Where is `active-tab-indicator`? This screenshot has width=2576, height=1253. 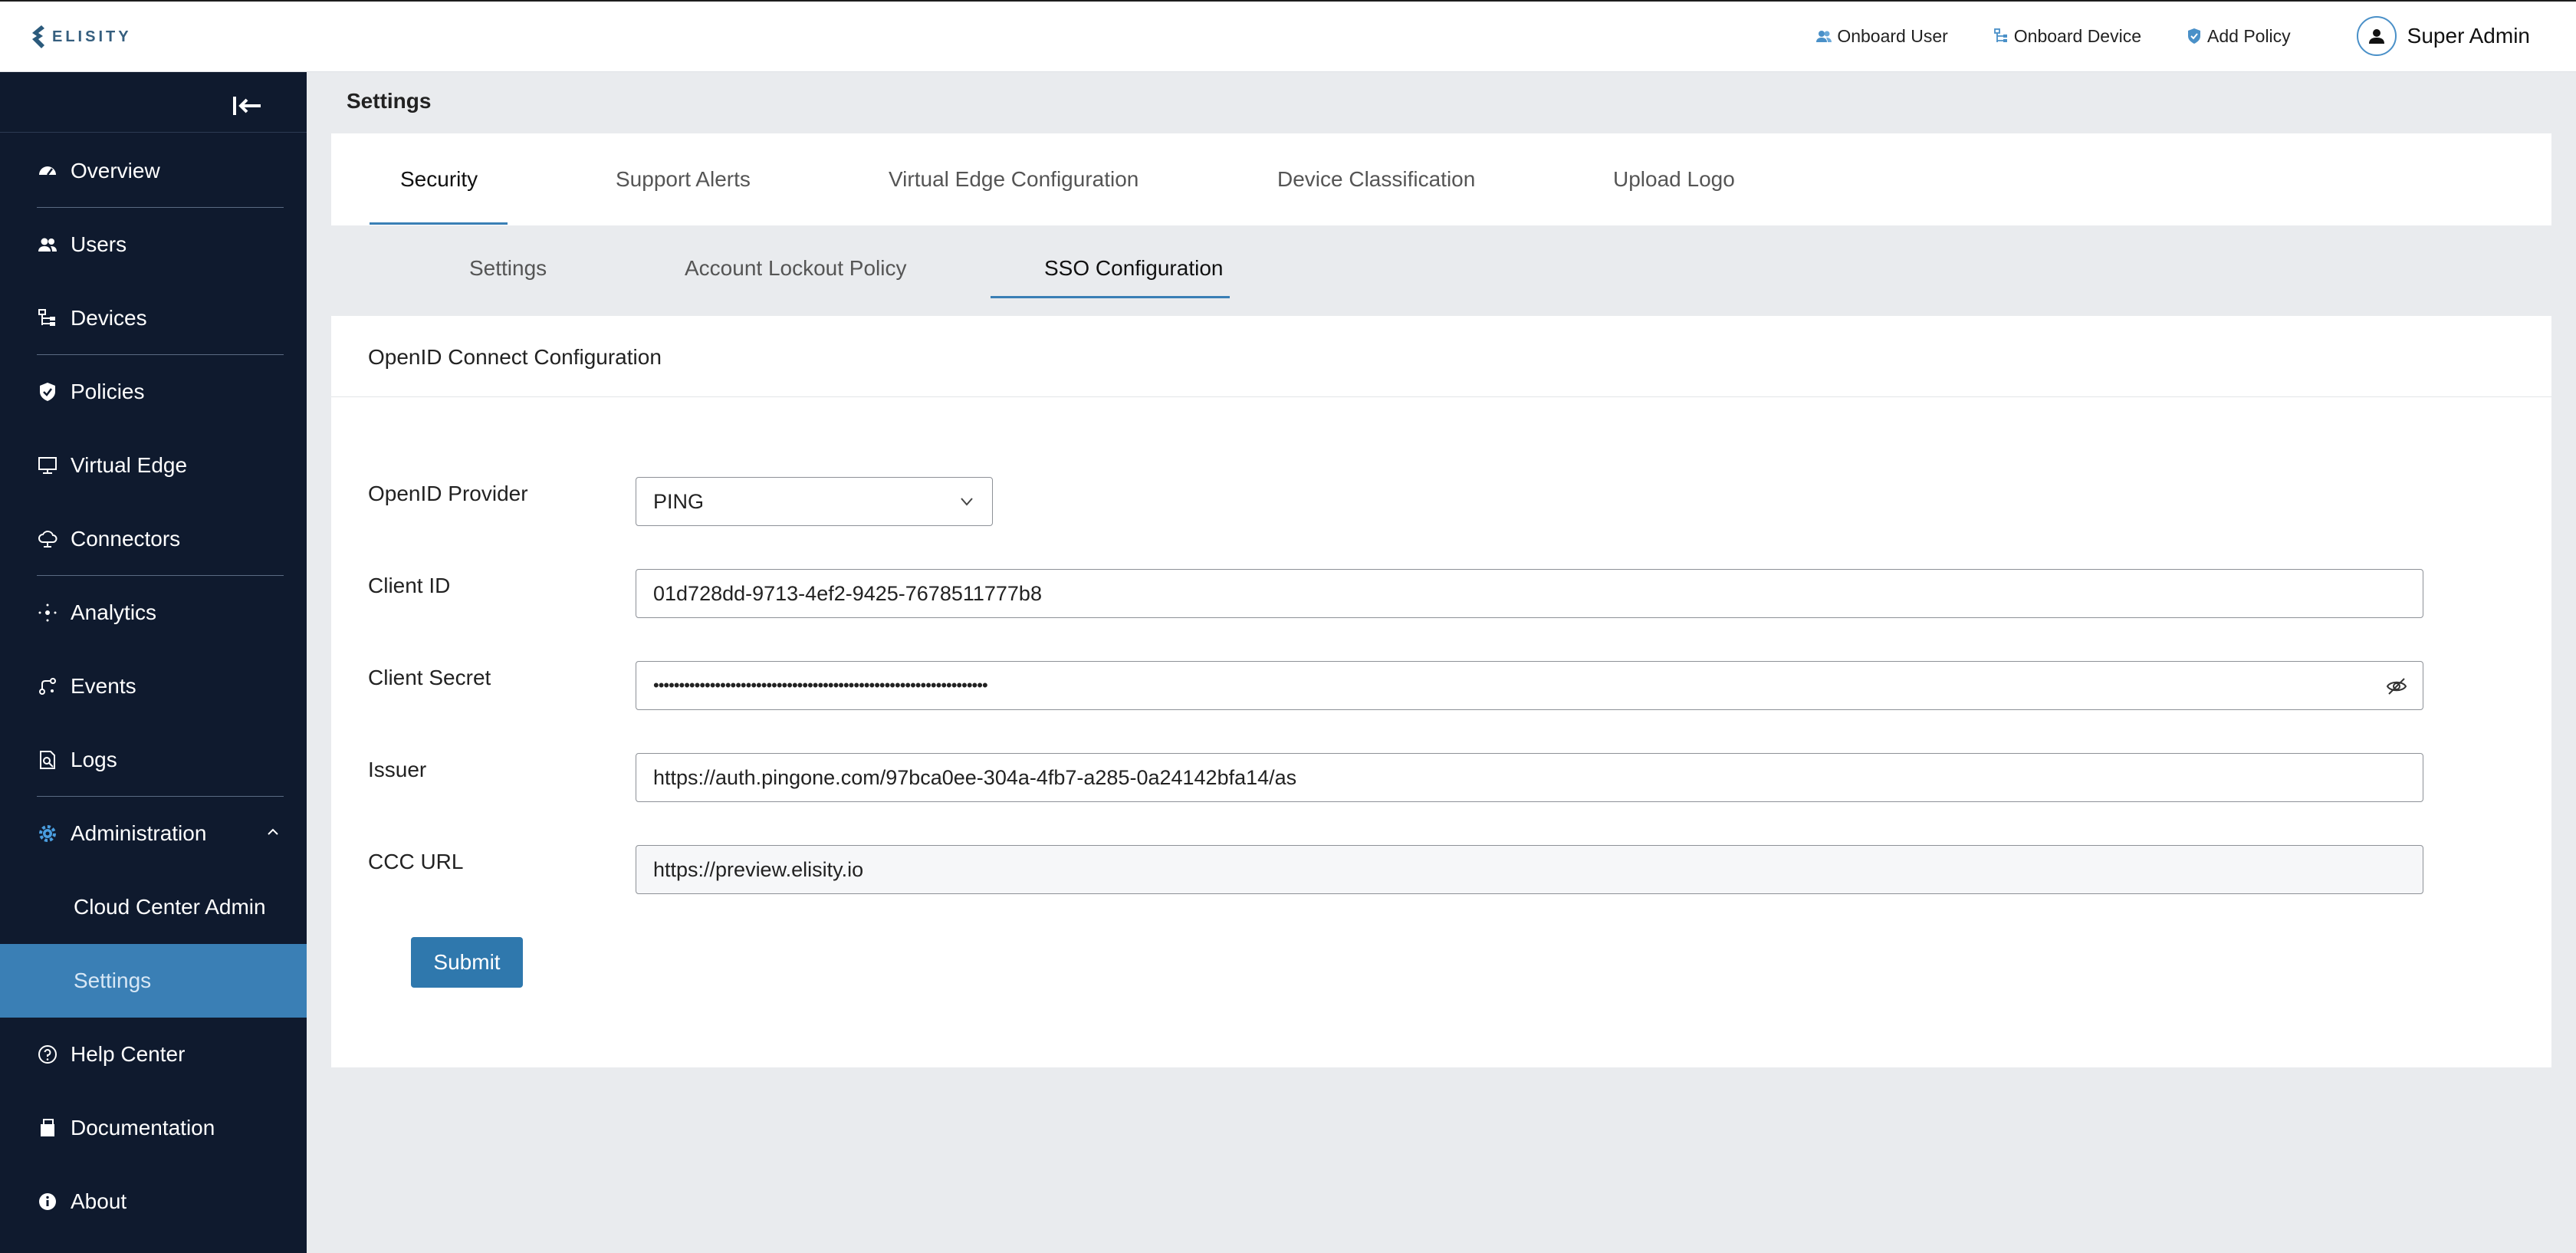 active-tab-indicator is located at coordinates (439, 223).